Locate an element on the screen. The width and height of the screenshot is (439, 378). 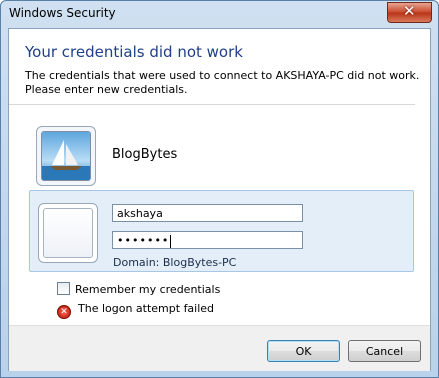
remember-checkbox is located at coordinates (63, 288).